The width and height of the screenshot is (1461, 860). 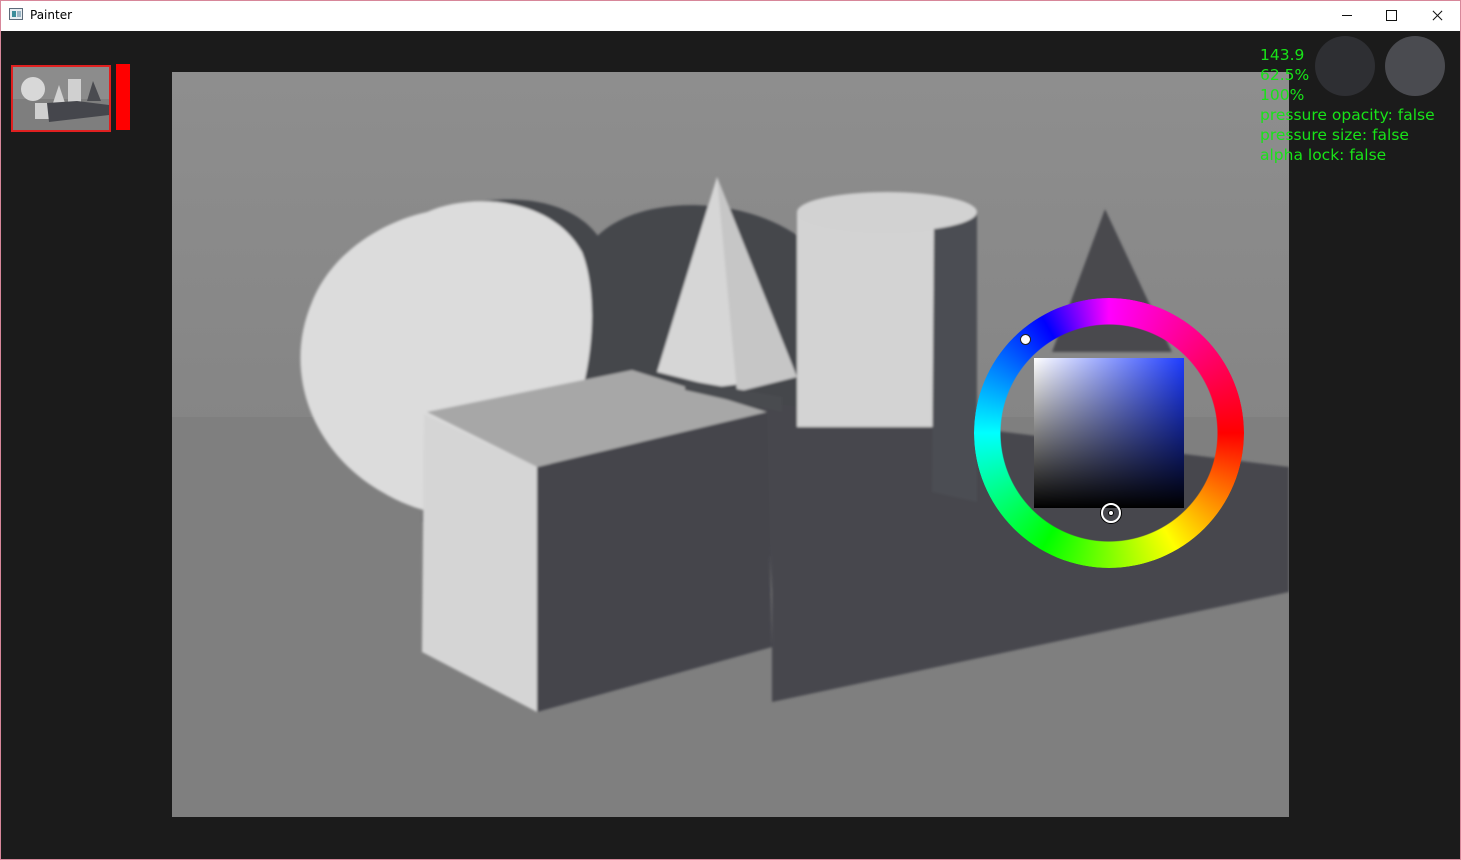 I want to click on close-button, so click(x=1437, y=15).